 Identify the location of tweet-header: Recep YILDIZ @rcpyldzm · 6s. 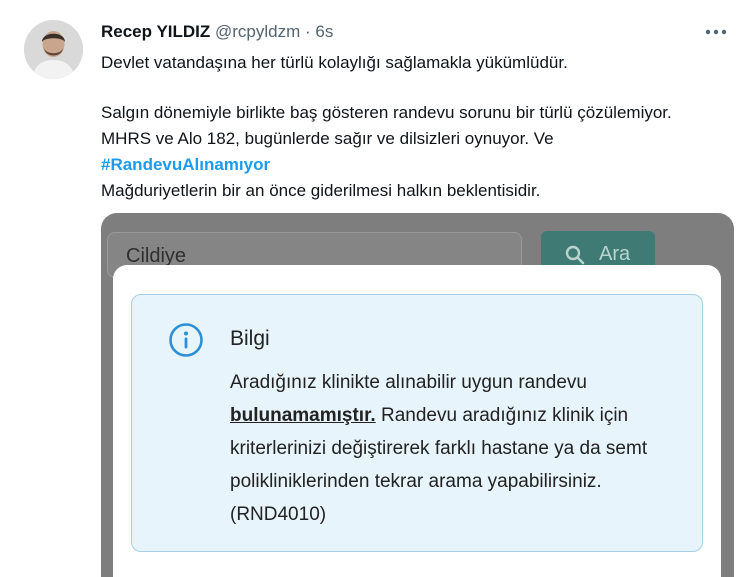
(217, 32).